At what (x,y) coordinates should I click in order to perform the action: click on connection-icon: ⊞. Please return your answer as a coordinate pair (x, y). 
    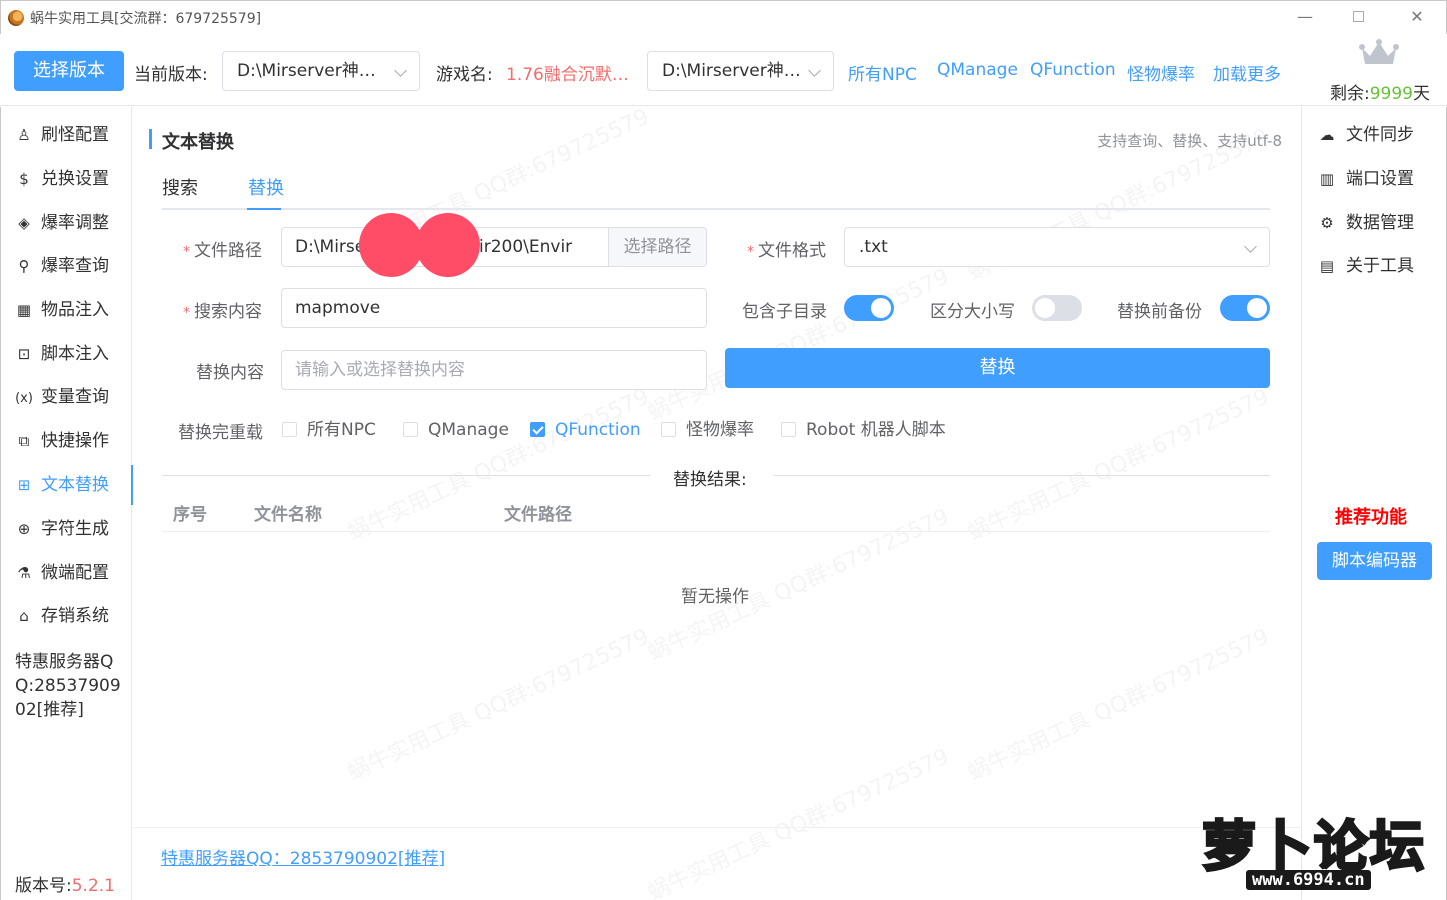
    Looking at the image, I should click on (24, 485).